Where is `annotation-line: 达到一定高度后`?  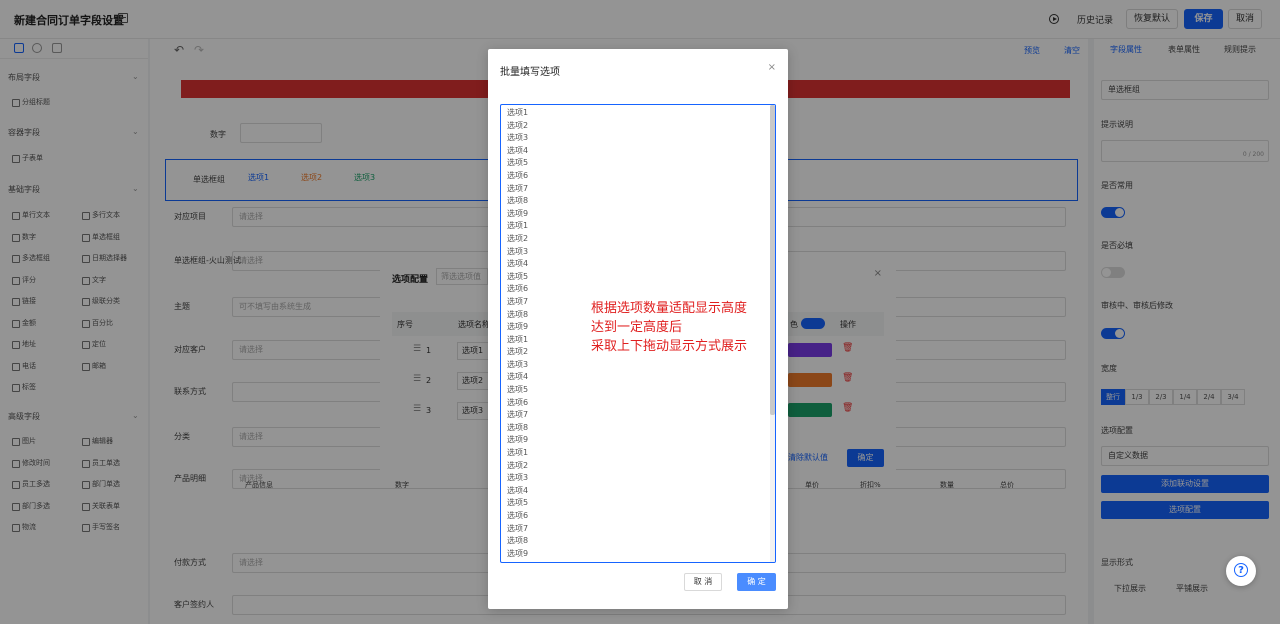
annotation-line: 达到一定高度后 is located at coordinates (637, 327).